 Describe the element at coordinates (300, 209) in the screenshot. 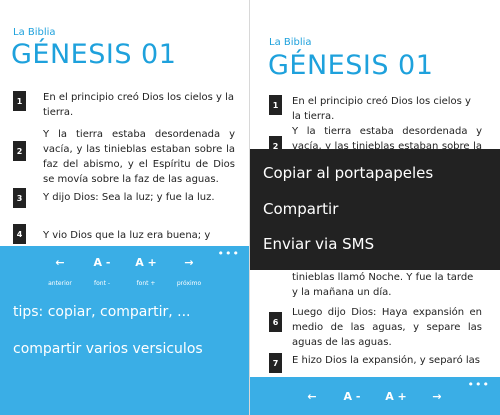

I see `share-item: Compartir` at that location.